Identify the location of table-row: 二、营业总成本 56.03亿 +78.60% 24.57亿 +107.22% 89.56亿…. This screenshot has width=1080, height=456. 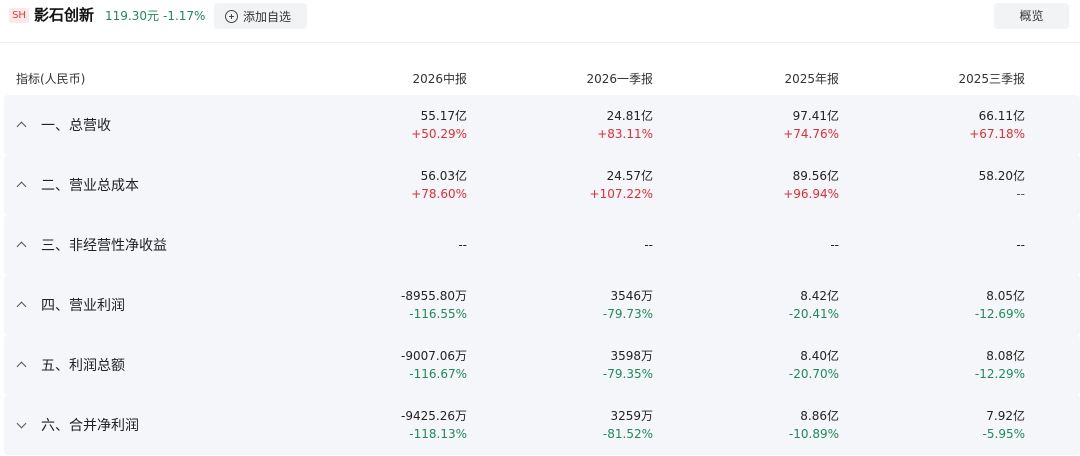
(542, 185).